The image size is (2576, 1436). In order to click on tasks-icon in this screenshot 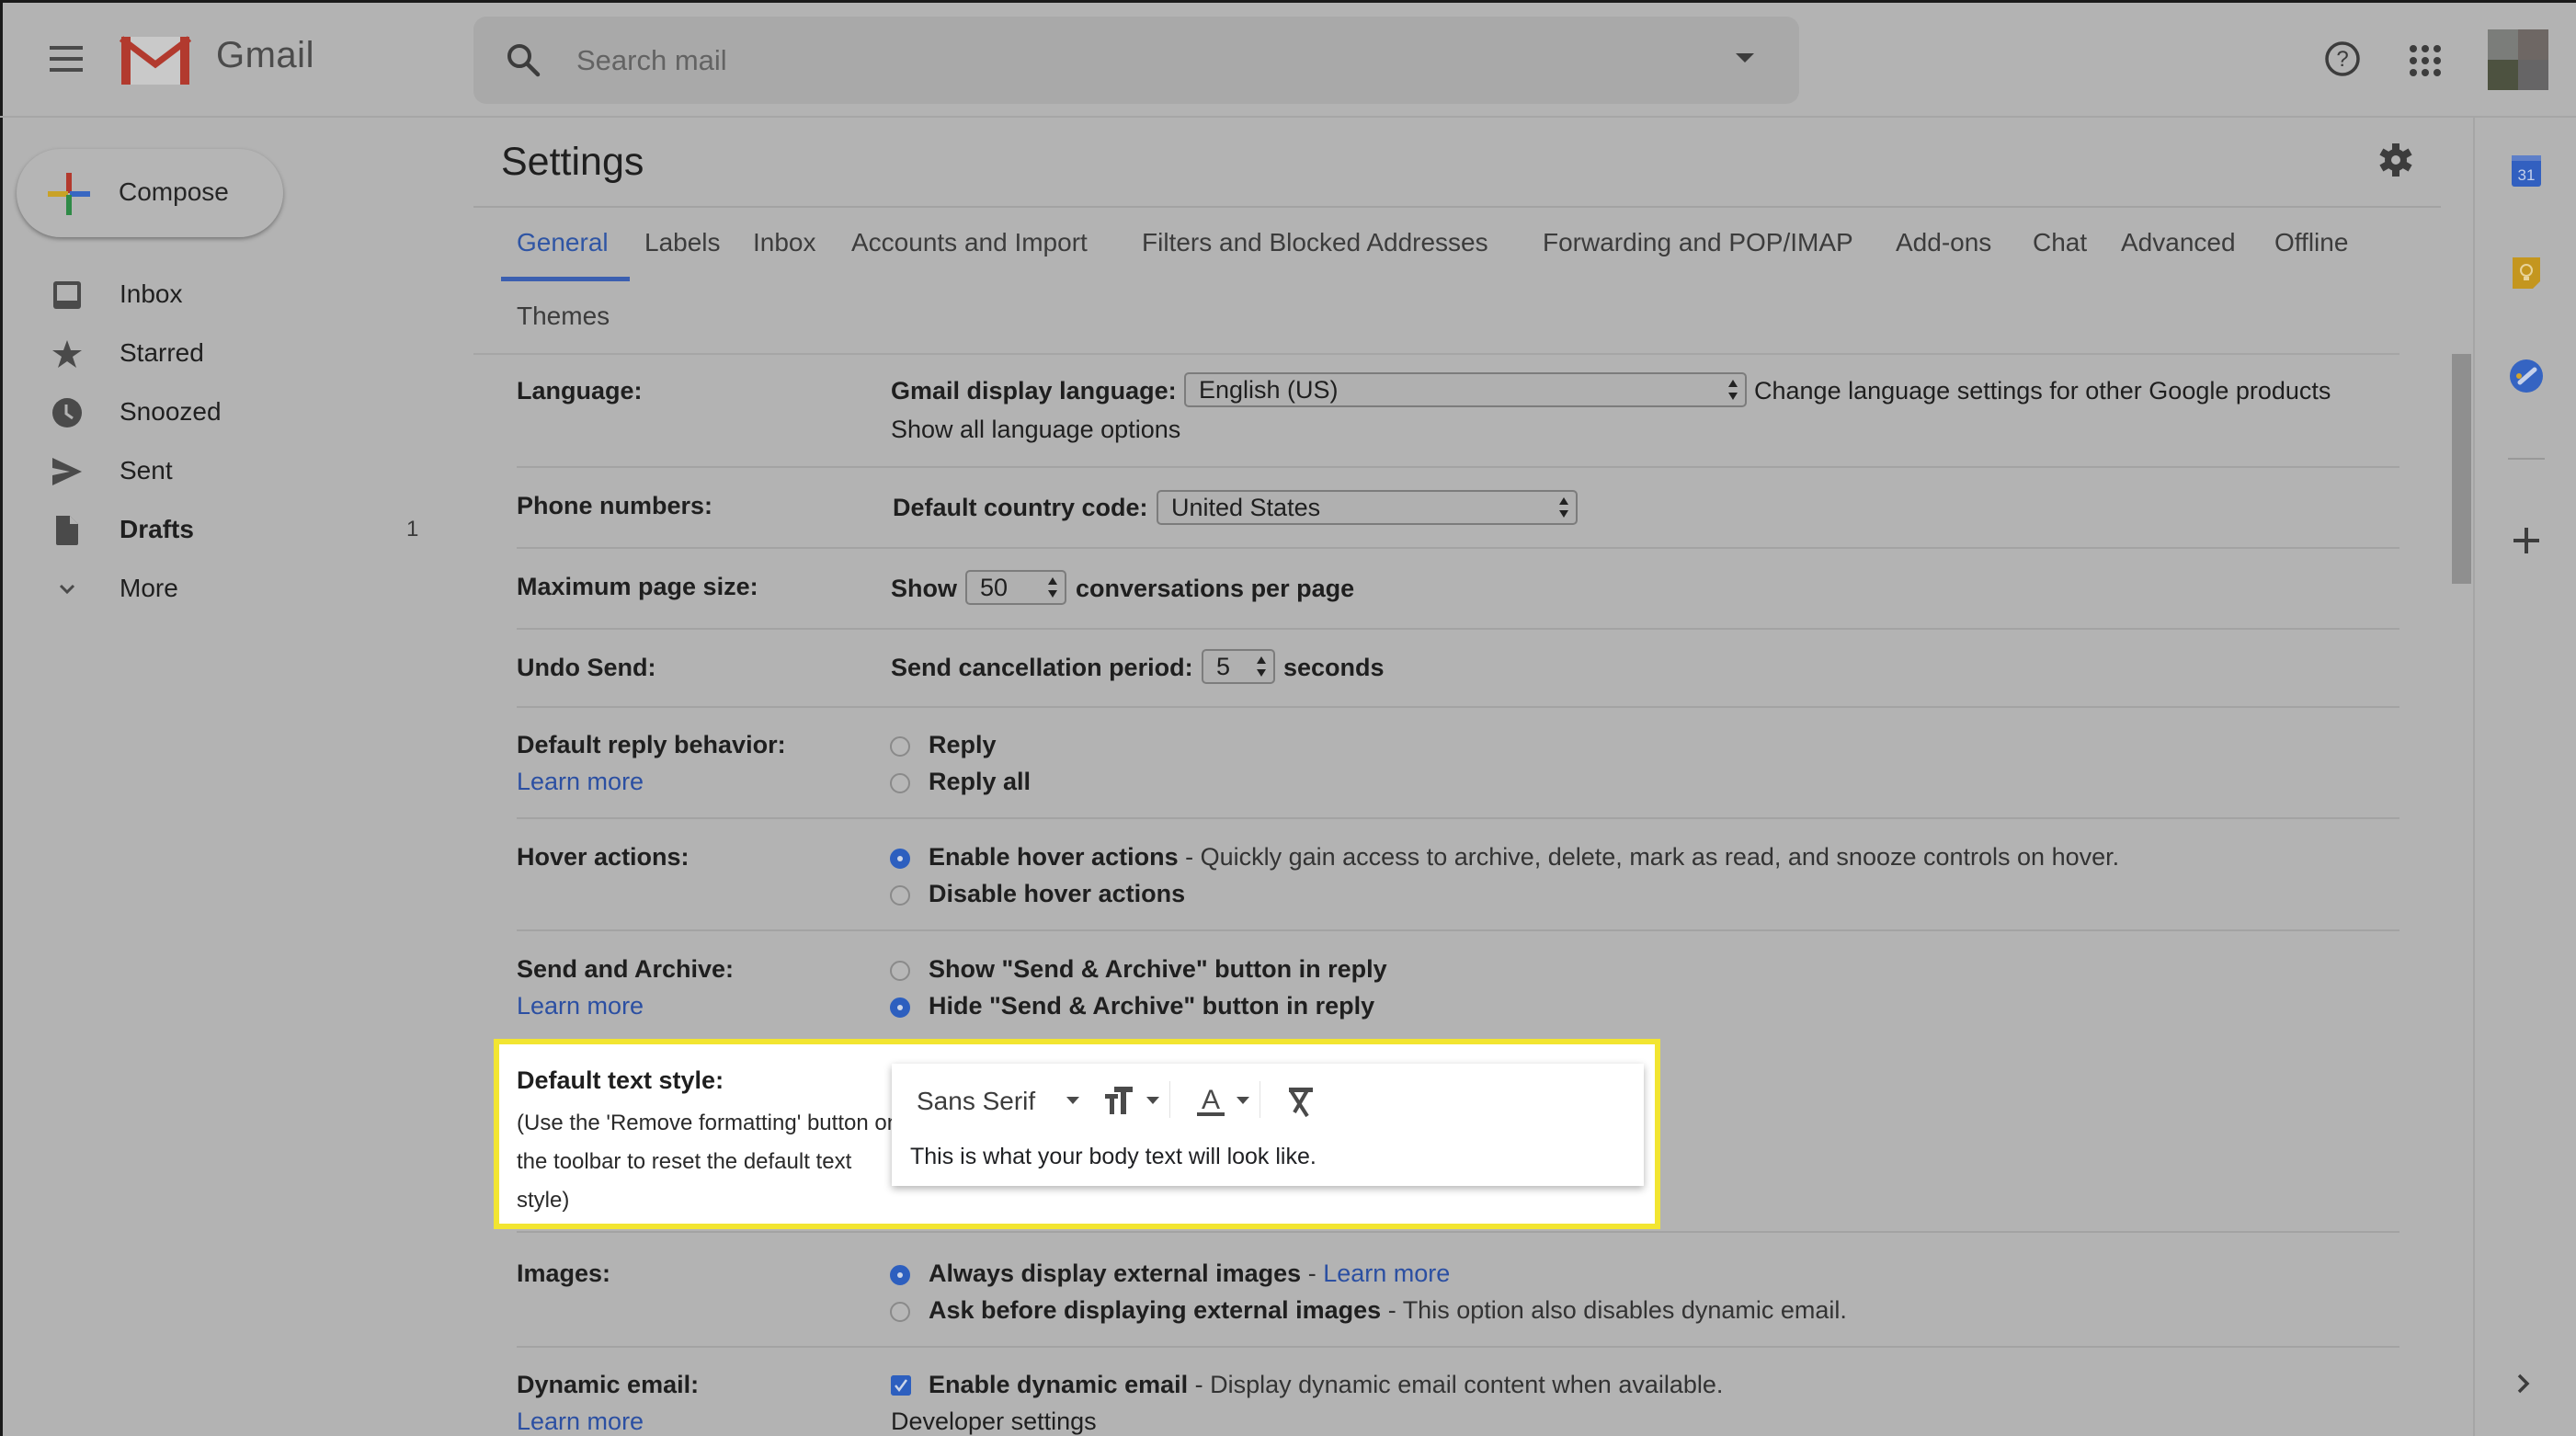, I will do `click(2526, 376)`.